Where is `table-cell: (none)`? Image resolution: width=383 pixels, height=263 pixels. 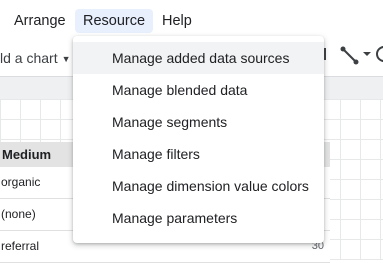 table-cell: (none) is located at coordinates (18, 214).